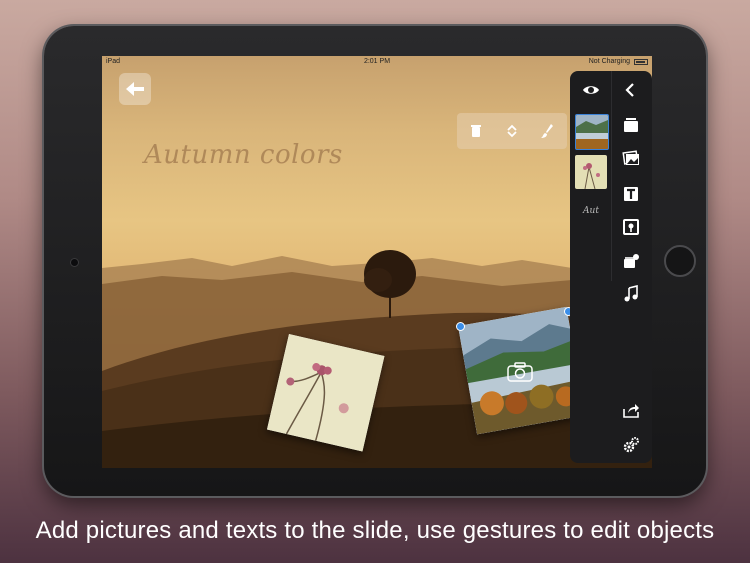 Image resolution: width=750 pixels, height=563 pixels. What do you see at coordinates (609, 61) in the screenshot?
I see `battery-status-label: Not Charging` at bounding box center [609, 61].